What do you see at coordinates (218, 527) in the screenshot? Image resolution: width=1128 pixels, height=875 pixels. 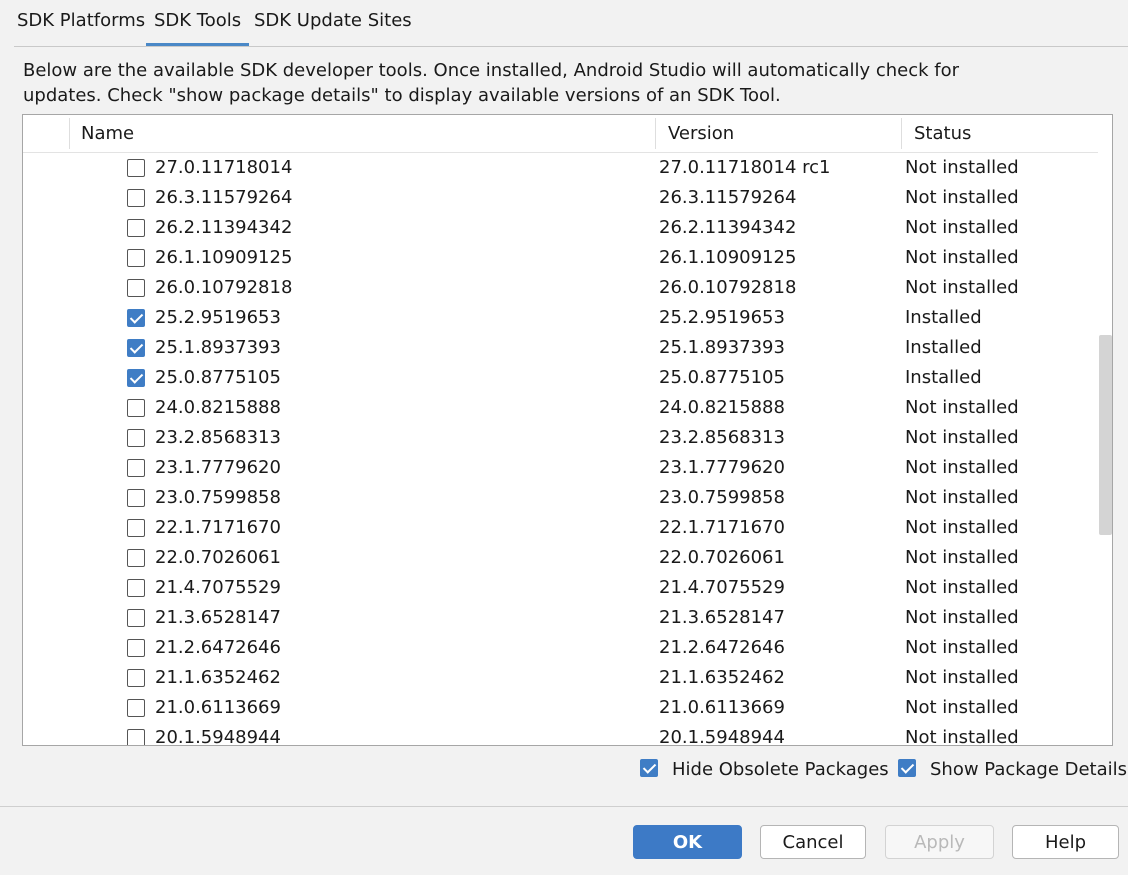 I see `row-name: 22.1.7171670` at bounding box center [218, 527].